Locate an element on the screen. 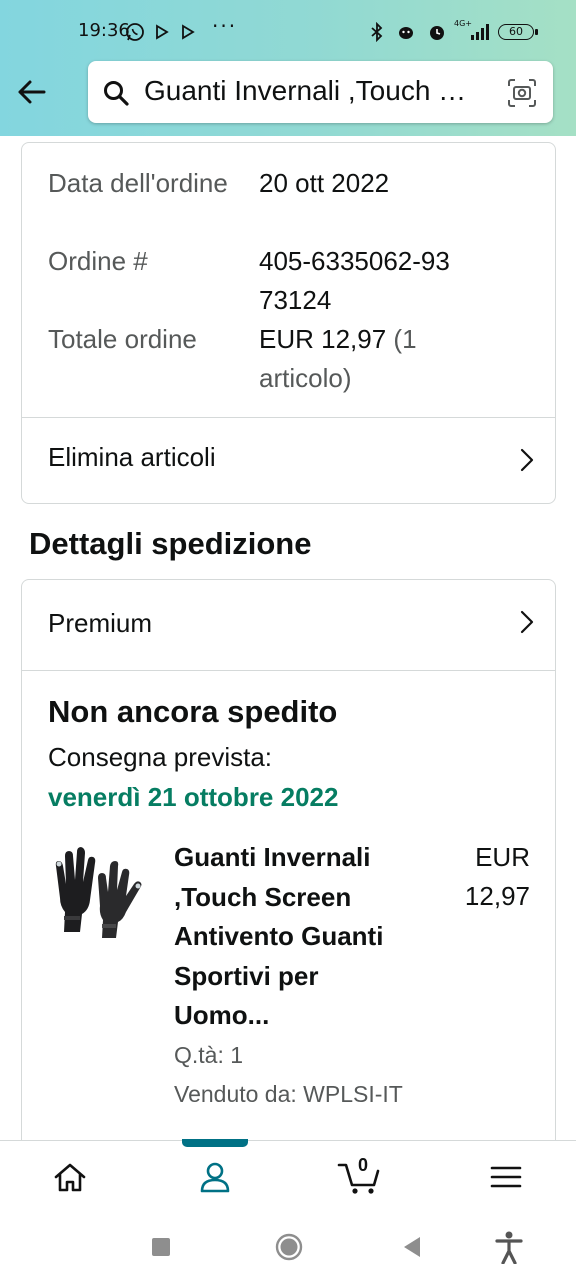  home-icon is located at coordinates (70, 1177).